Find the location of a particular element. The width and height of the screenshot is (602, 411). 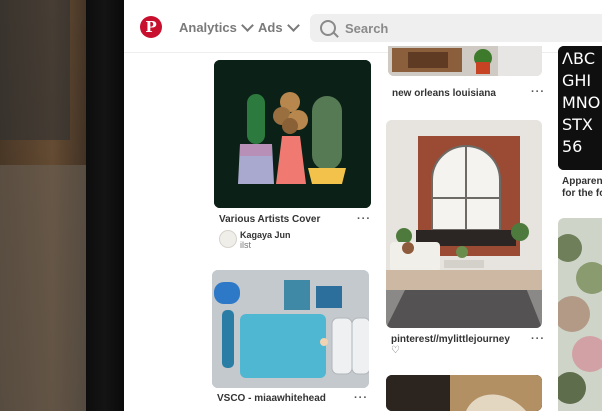

nav-ads: Ads is located at coordinates (279, 27).